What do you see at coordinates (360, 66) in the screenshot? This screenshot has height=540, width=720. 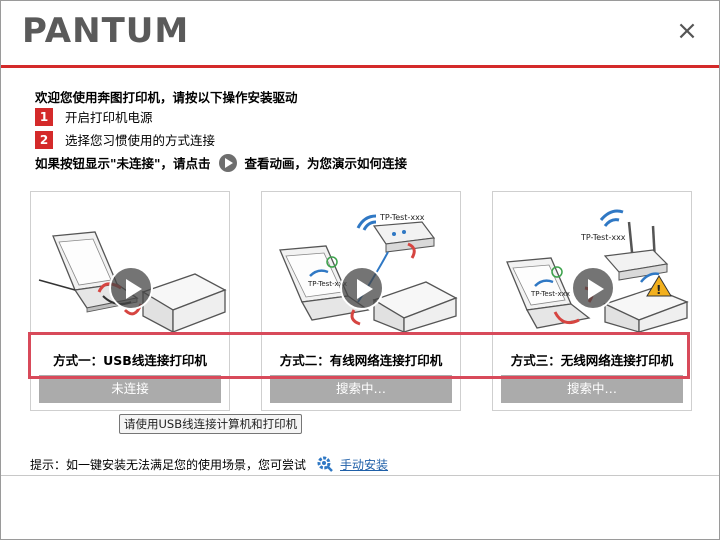 I see `header-divider` at bounding box center [360, 66].